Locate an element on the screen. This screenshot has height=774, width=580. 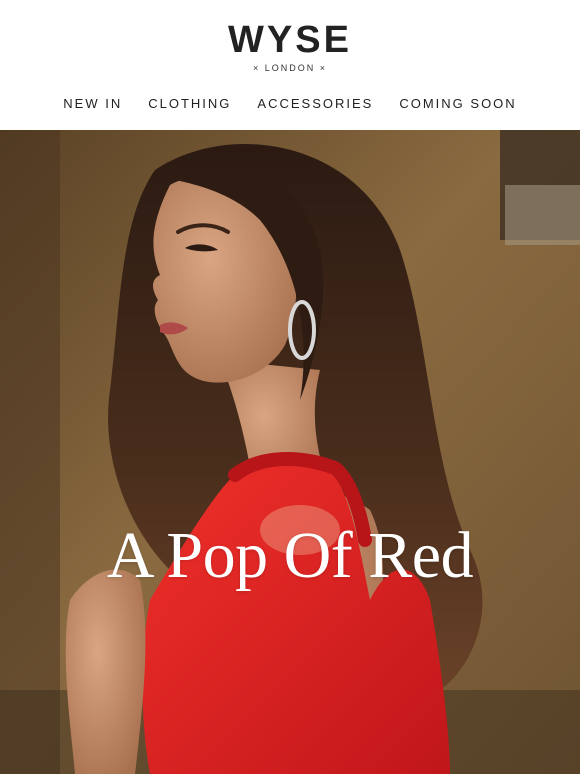
main-nav: NEW IN CLOTHING ACCESSORIES COMING SOON is located at coordinates (290, 103).